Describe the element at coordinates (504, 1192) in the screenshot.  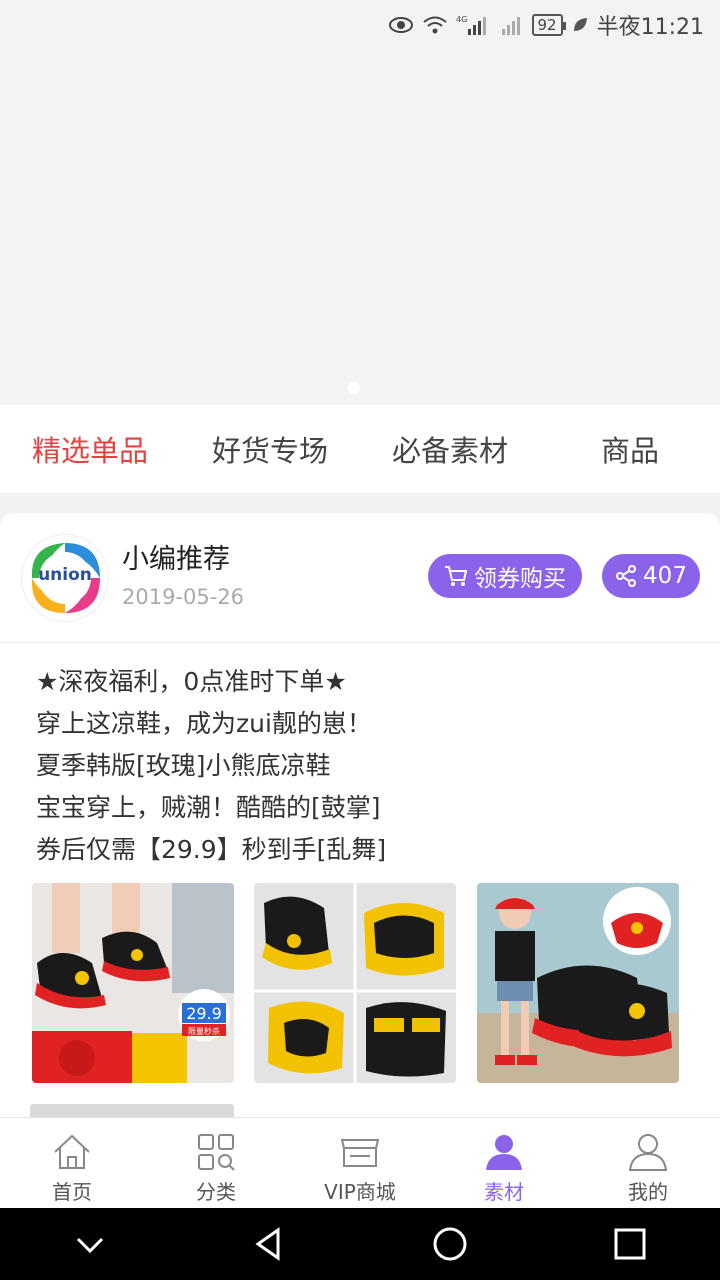
I see `nav-material-label: 素材` at that location.